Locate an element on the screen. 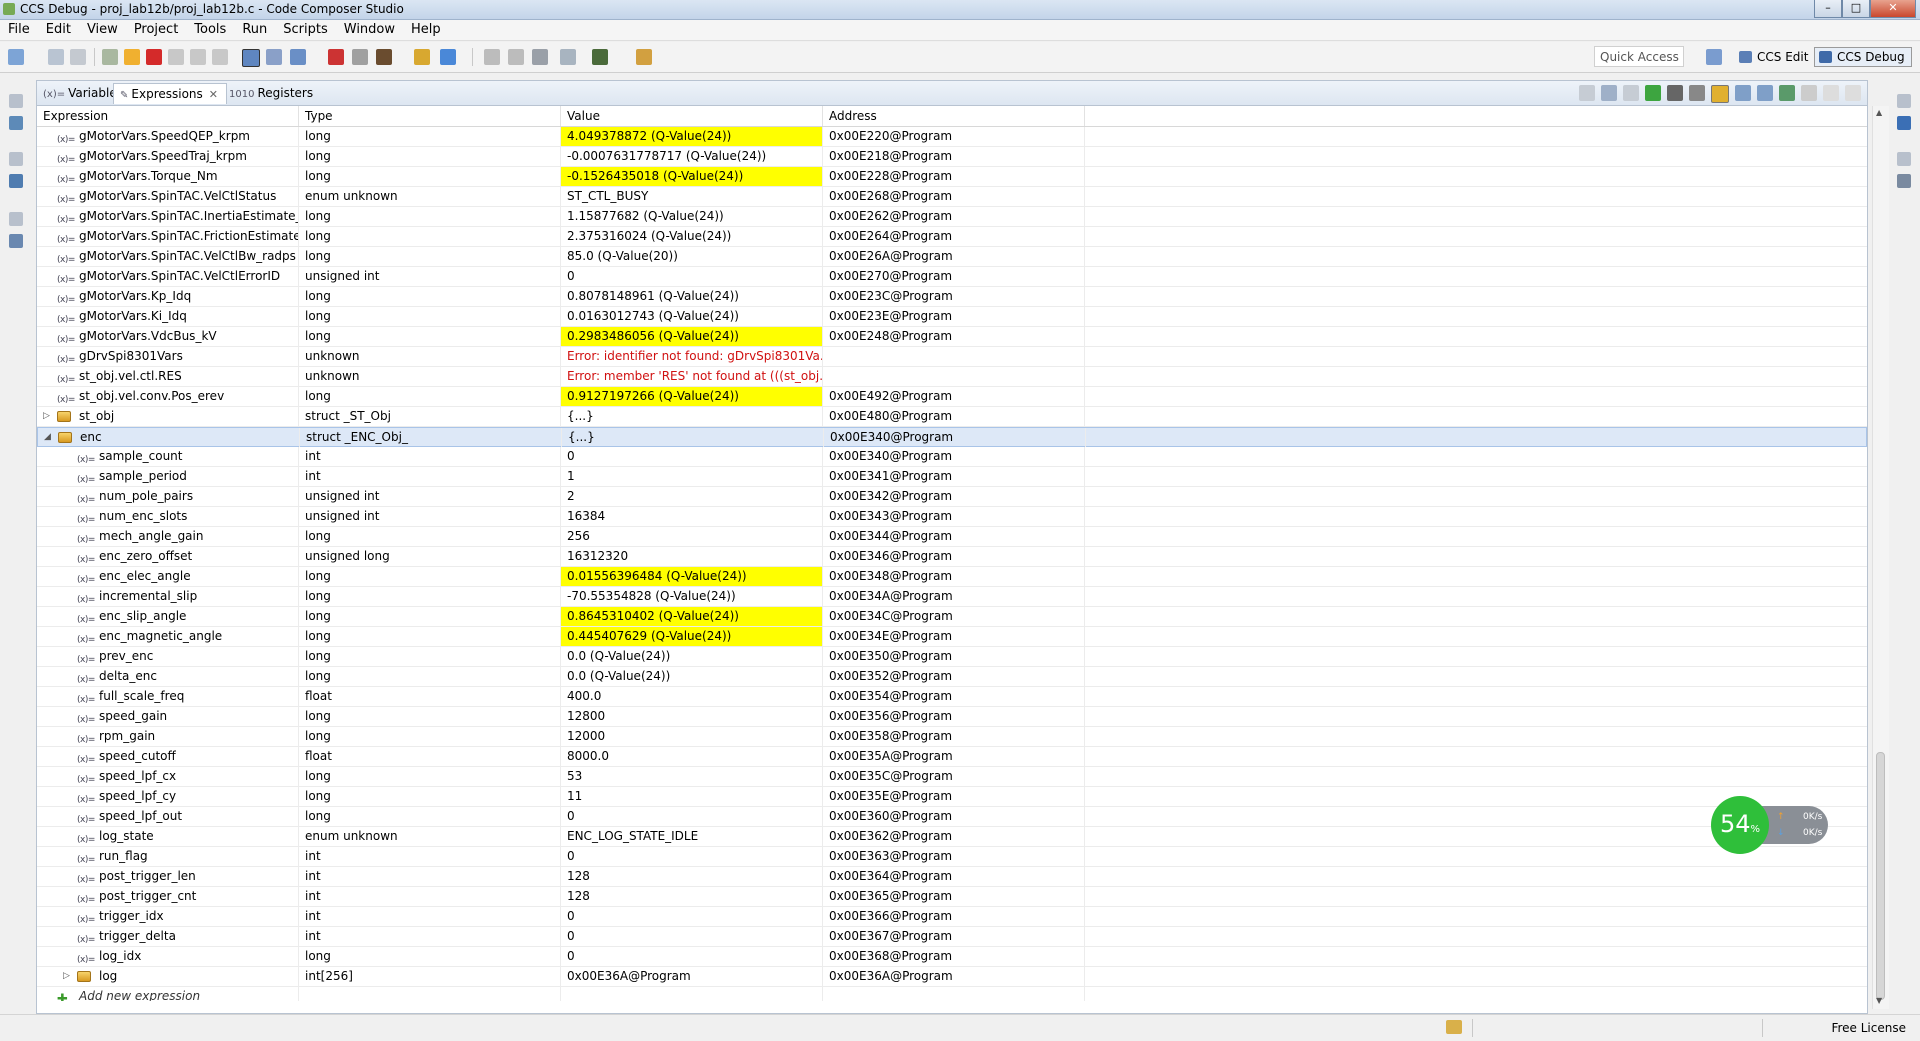 The height and width of the screenshot is (1041, 1920). value-cell: 11 is located at coordinates (692, 796).